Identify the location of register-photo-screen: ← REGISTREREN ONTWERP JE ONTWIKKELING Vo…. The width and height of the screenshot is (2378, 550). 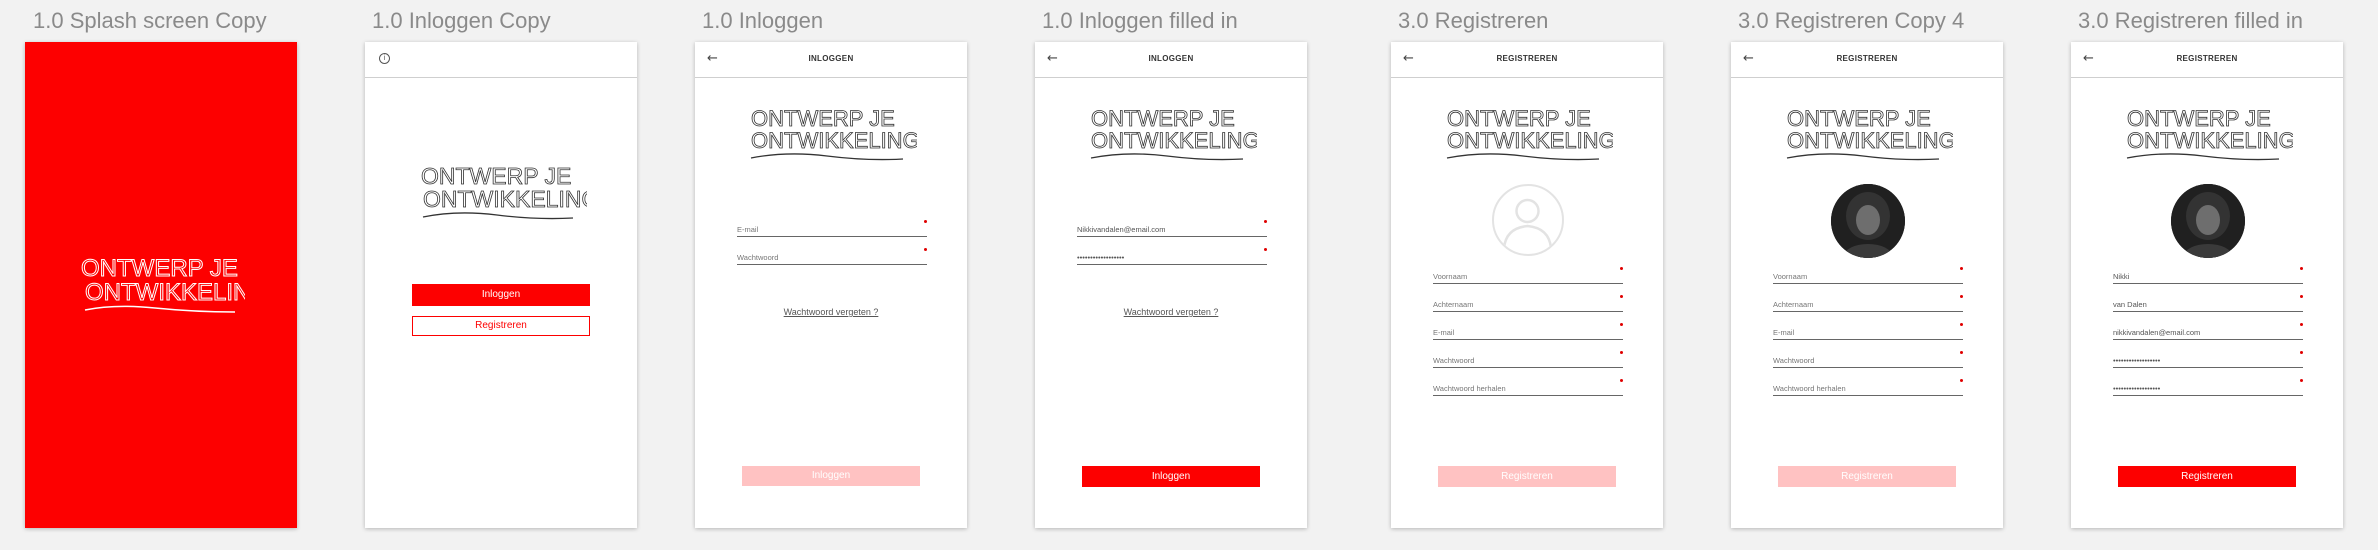
(1867, 285).